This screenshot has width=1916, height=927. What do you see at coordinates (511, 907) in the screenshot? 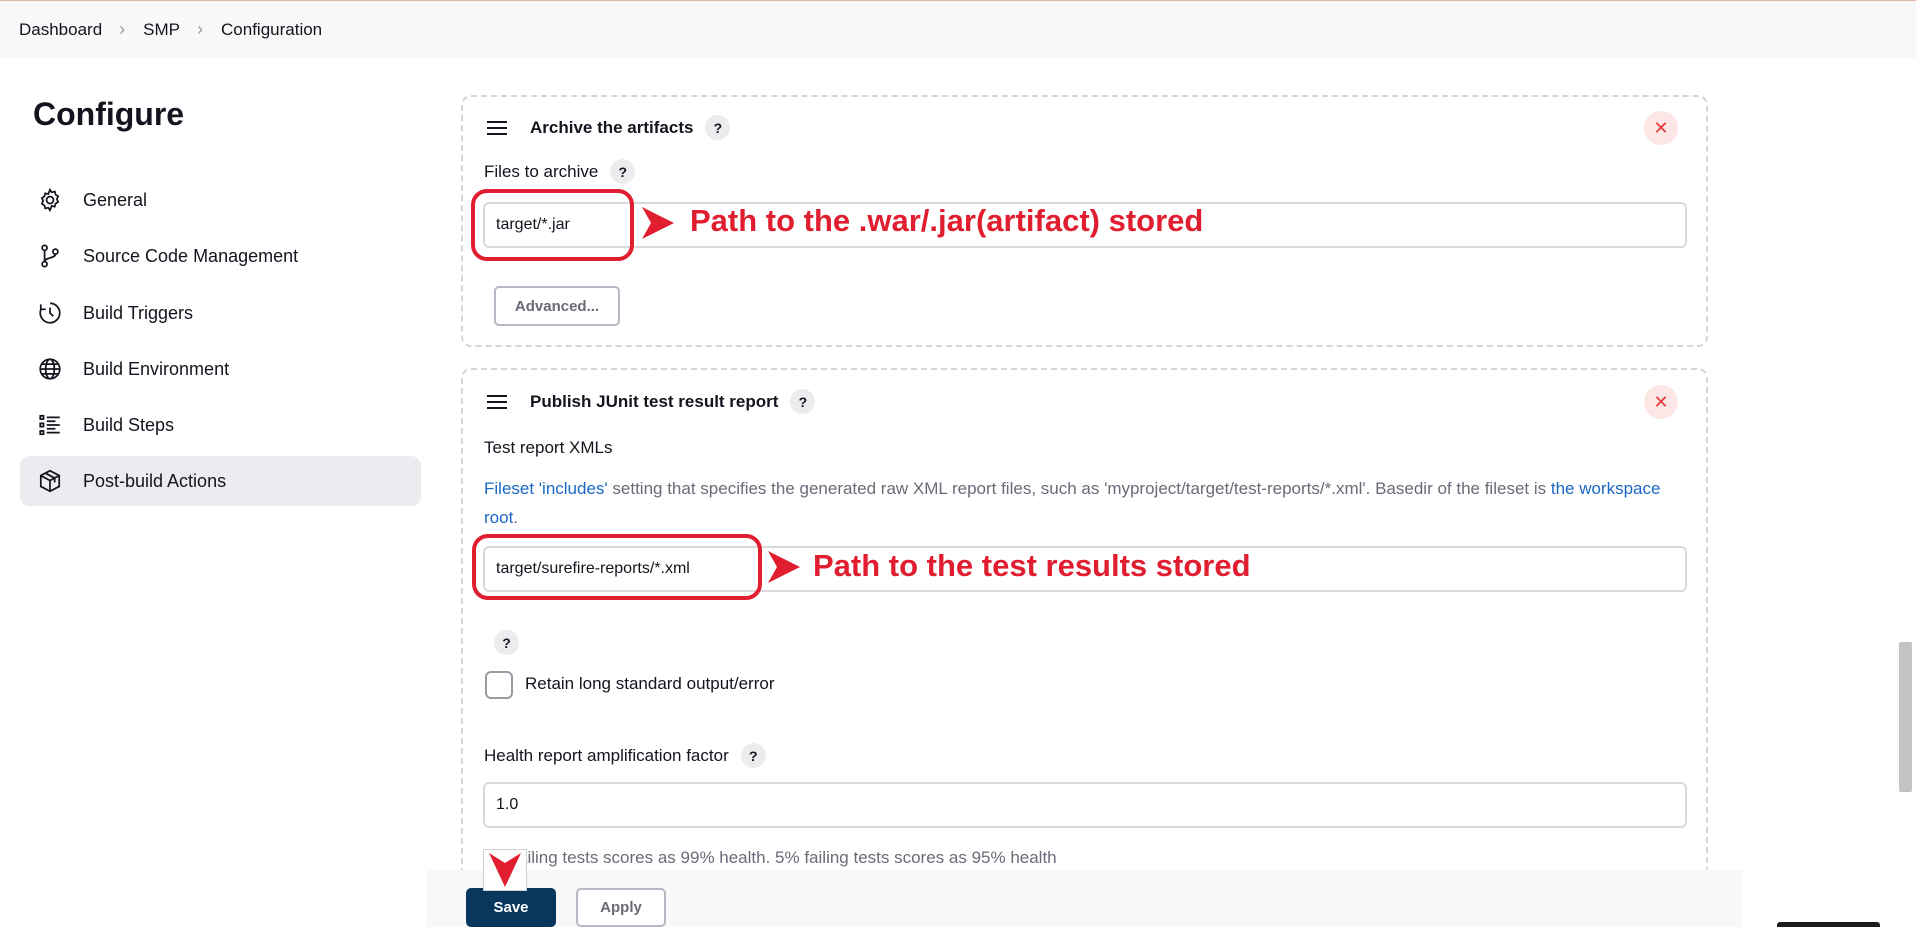
I see `save-button: Save` at bounding box center [511, 907].